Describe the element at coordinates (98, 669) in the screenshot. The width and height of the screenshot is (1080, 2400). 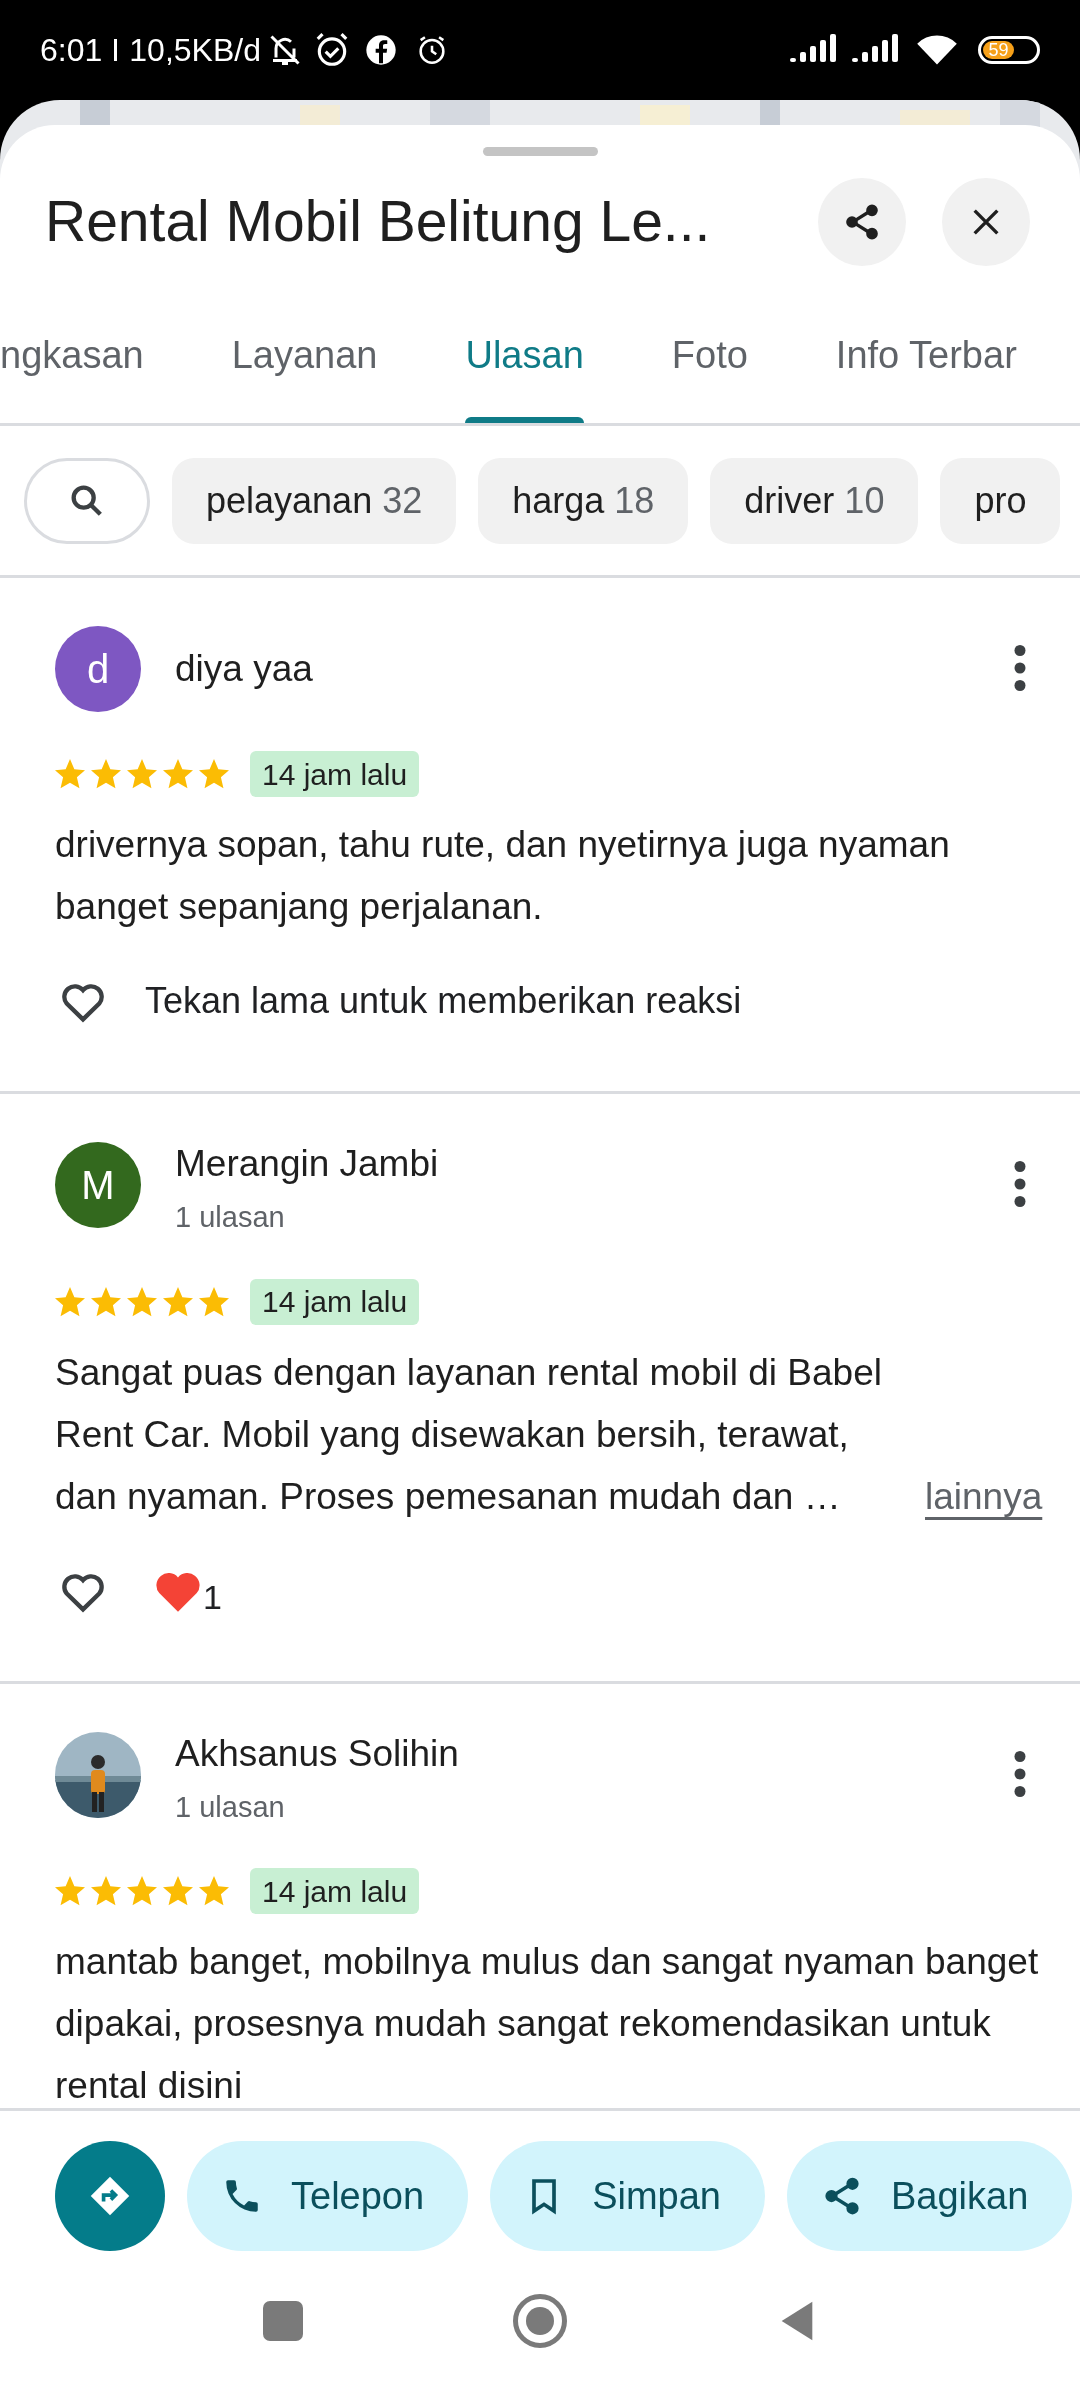
I see `avatar: d` at that location.